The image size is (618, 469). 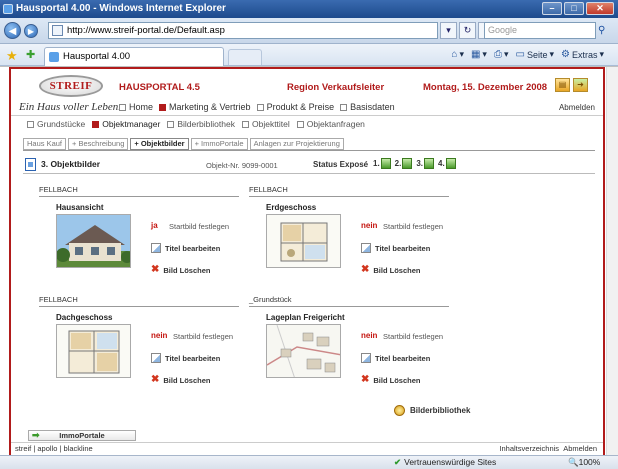 I want to click on section-divider, so click(x=309, y=173).